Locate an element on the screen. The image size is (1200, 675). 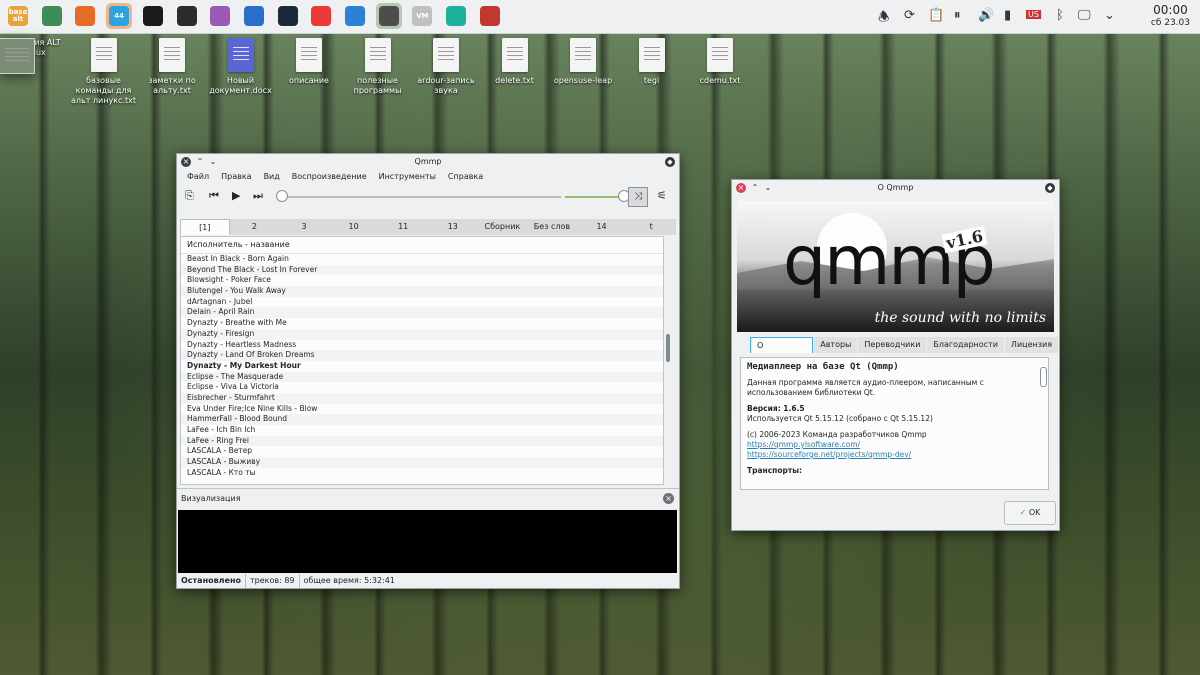
chat-icon is located at coordinates (456, 16).